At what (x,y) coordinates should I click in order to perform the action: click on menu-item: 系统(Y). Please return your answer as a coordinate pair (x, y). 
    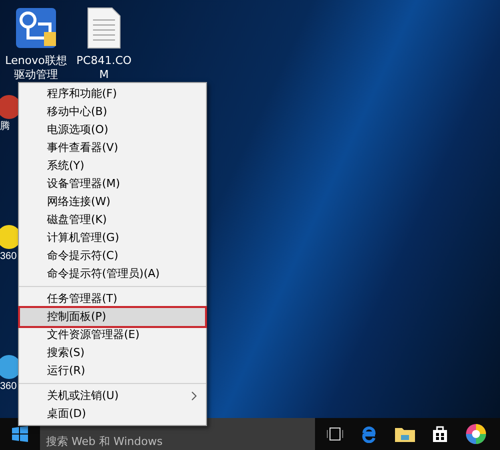
    Looking at the image, I should click on (112, 166).